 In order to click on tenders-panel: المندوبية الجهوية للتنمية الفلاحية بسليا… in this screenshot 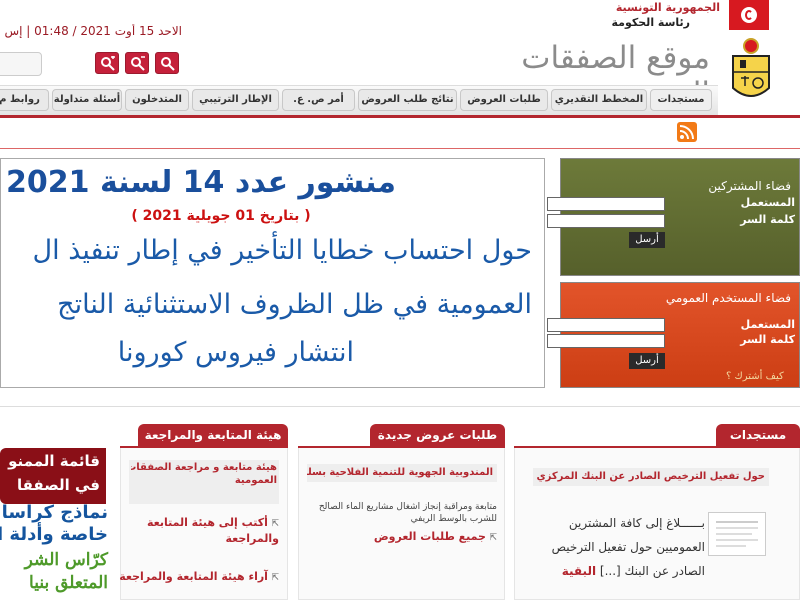, I will do `click(401, 524)`.